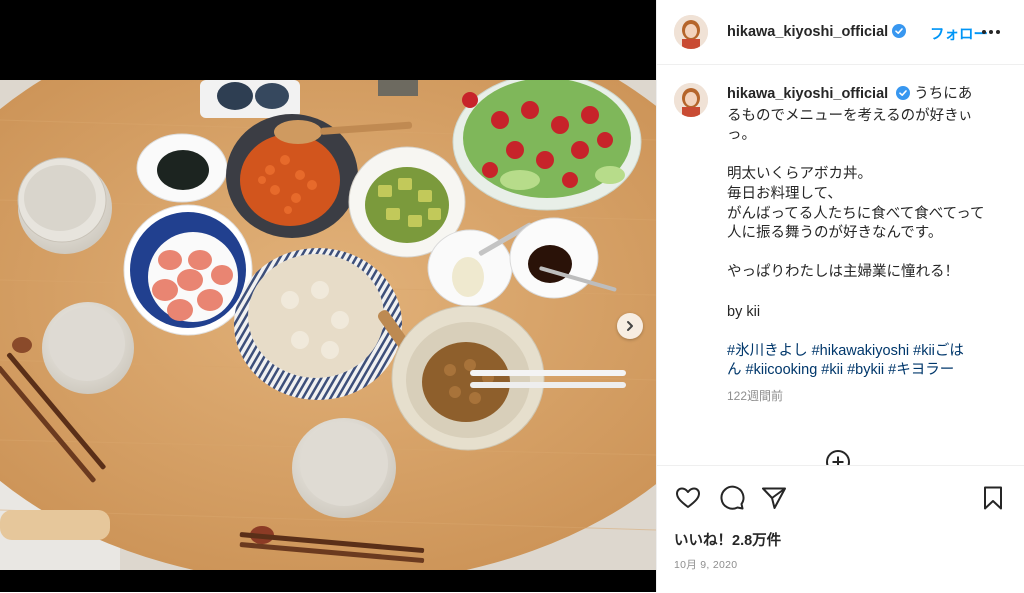 The height and width of the screenshot is (593, 1024). What do you see at coordinates (705, 564) in the screenshot?
I see `post-date: 10月 9, 2020` at bounding box center [705, 564].